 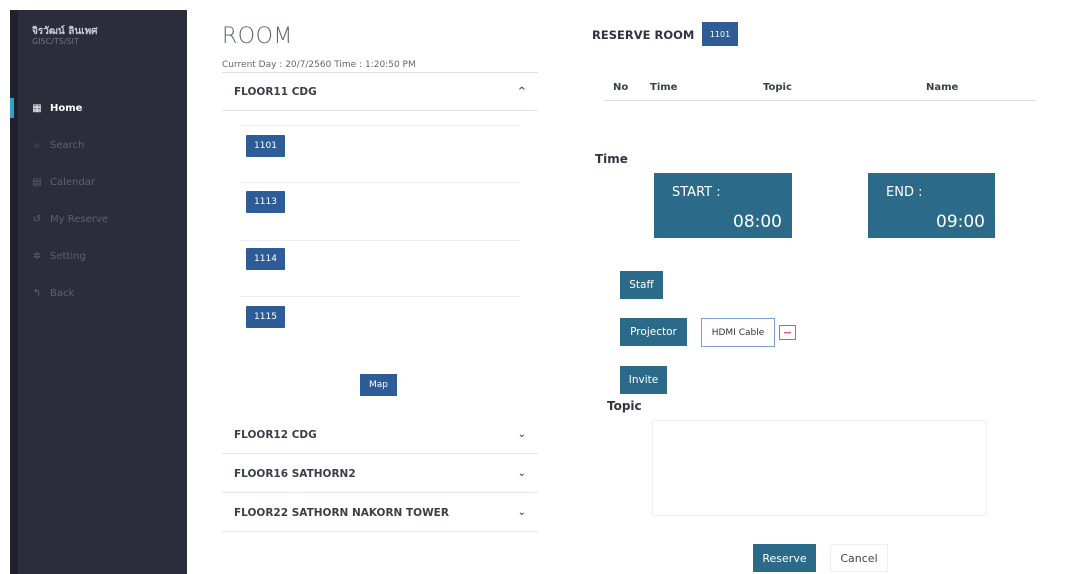 What do you see at coordinates (819, 468) in the screenshot?
I see `topic-input` at bounding box center [819, 468].